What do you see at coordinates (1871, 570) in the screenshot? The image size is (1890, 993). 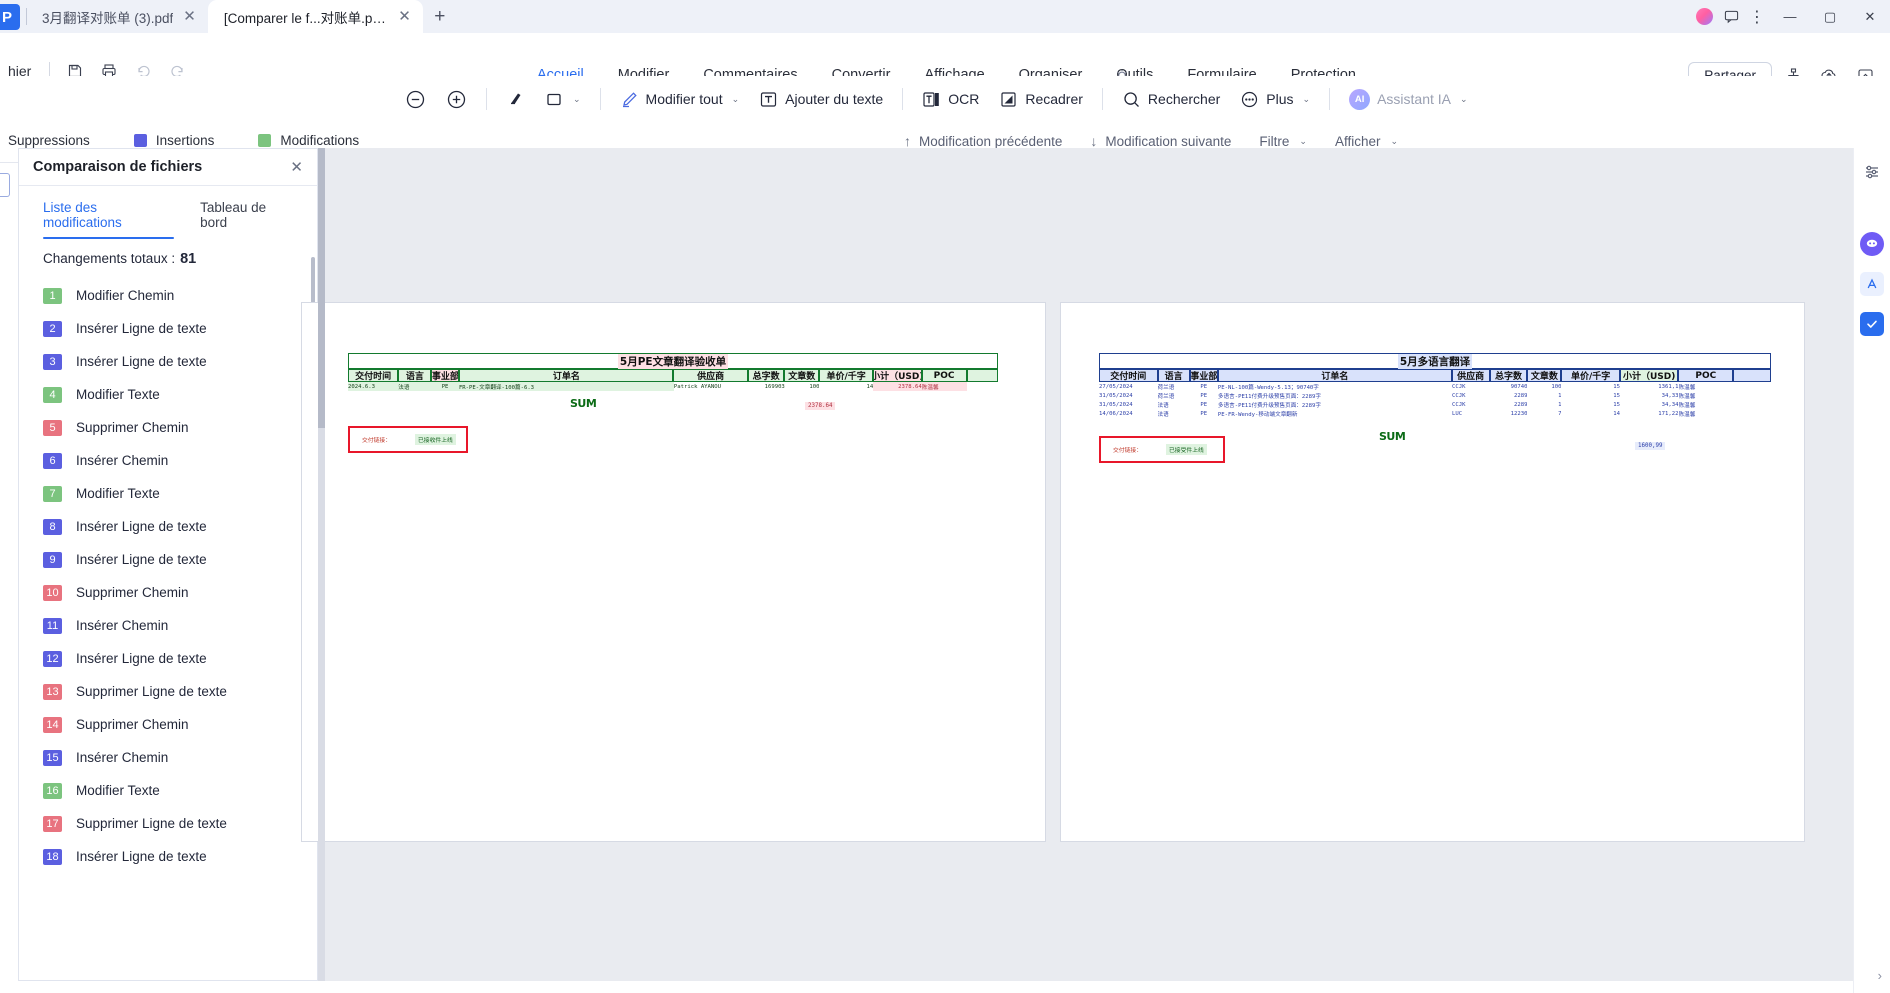 I see `right-rail: ›` at bounding box center [1871, 570].